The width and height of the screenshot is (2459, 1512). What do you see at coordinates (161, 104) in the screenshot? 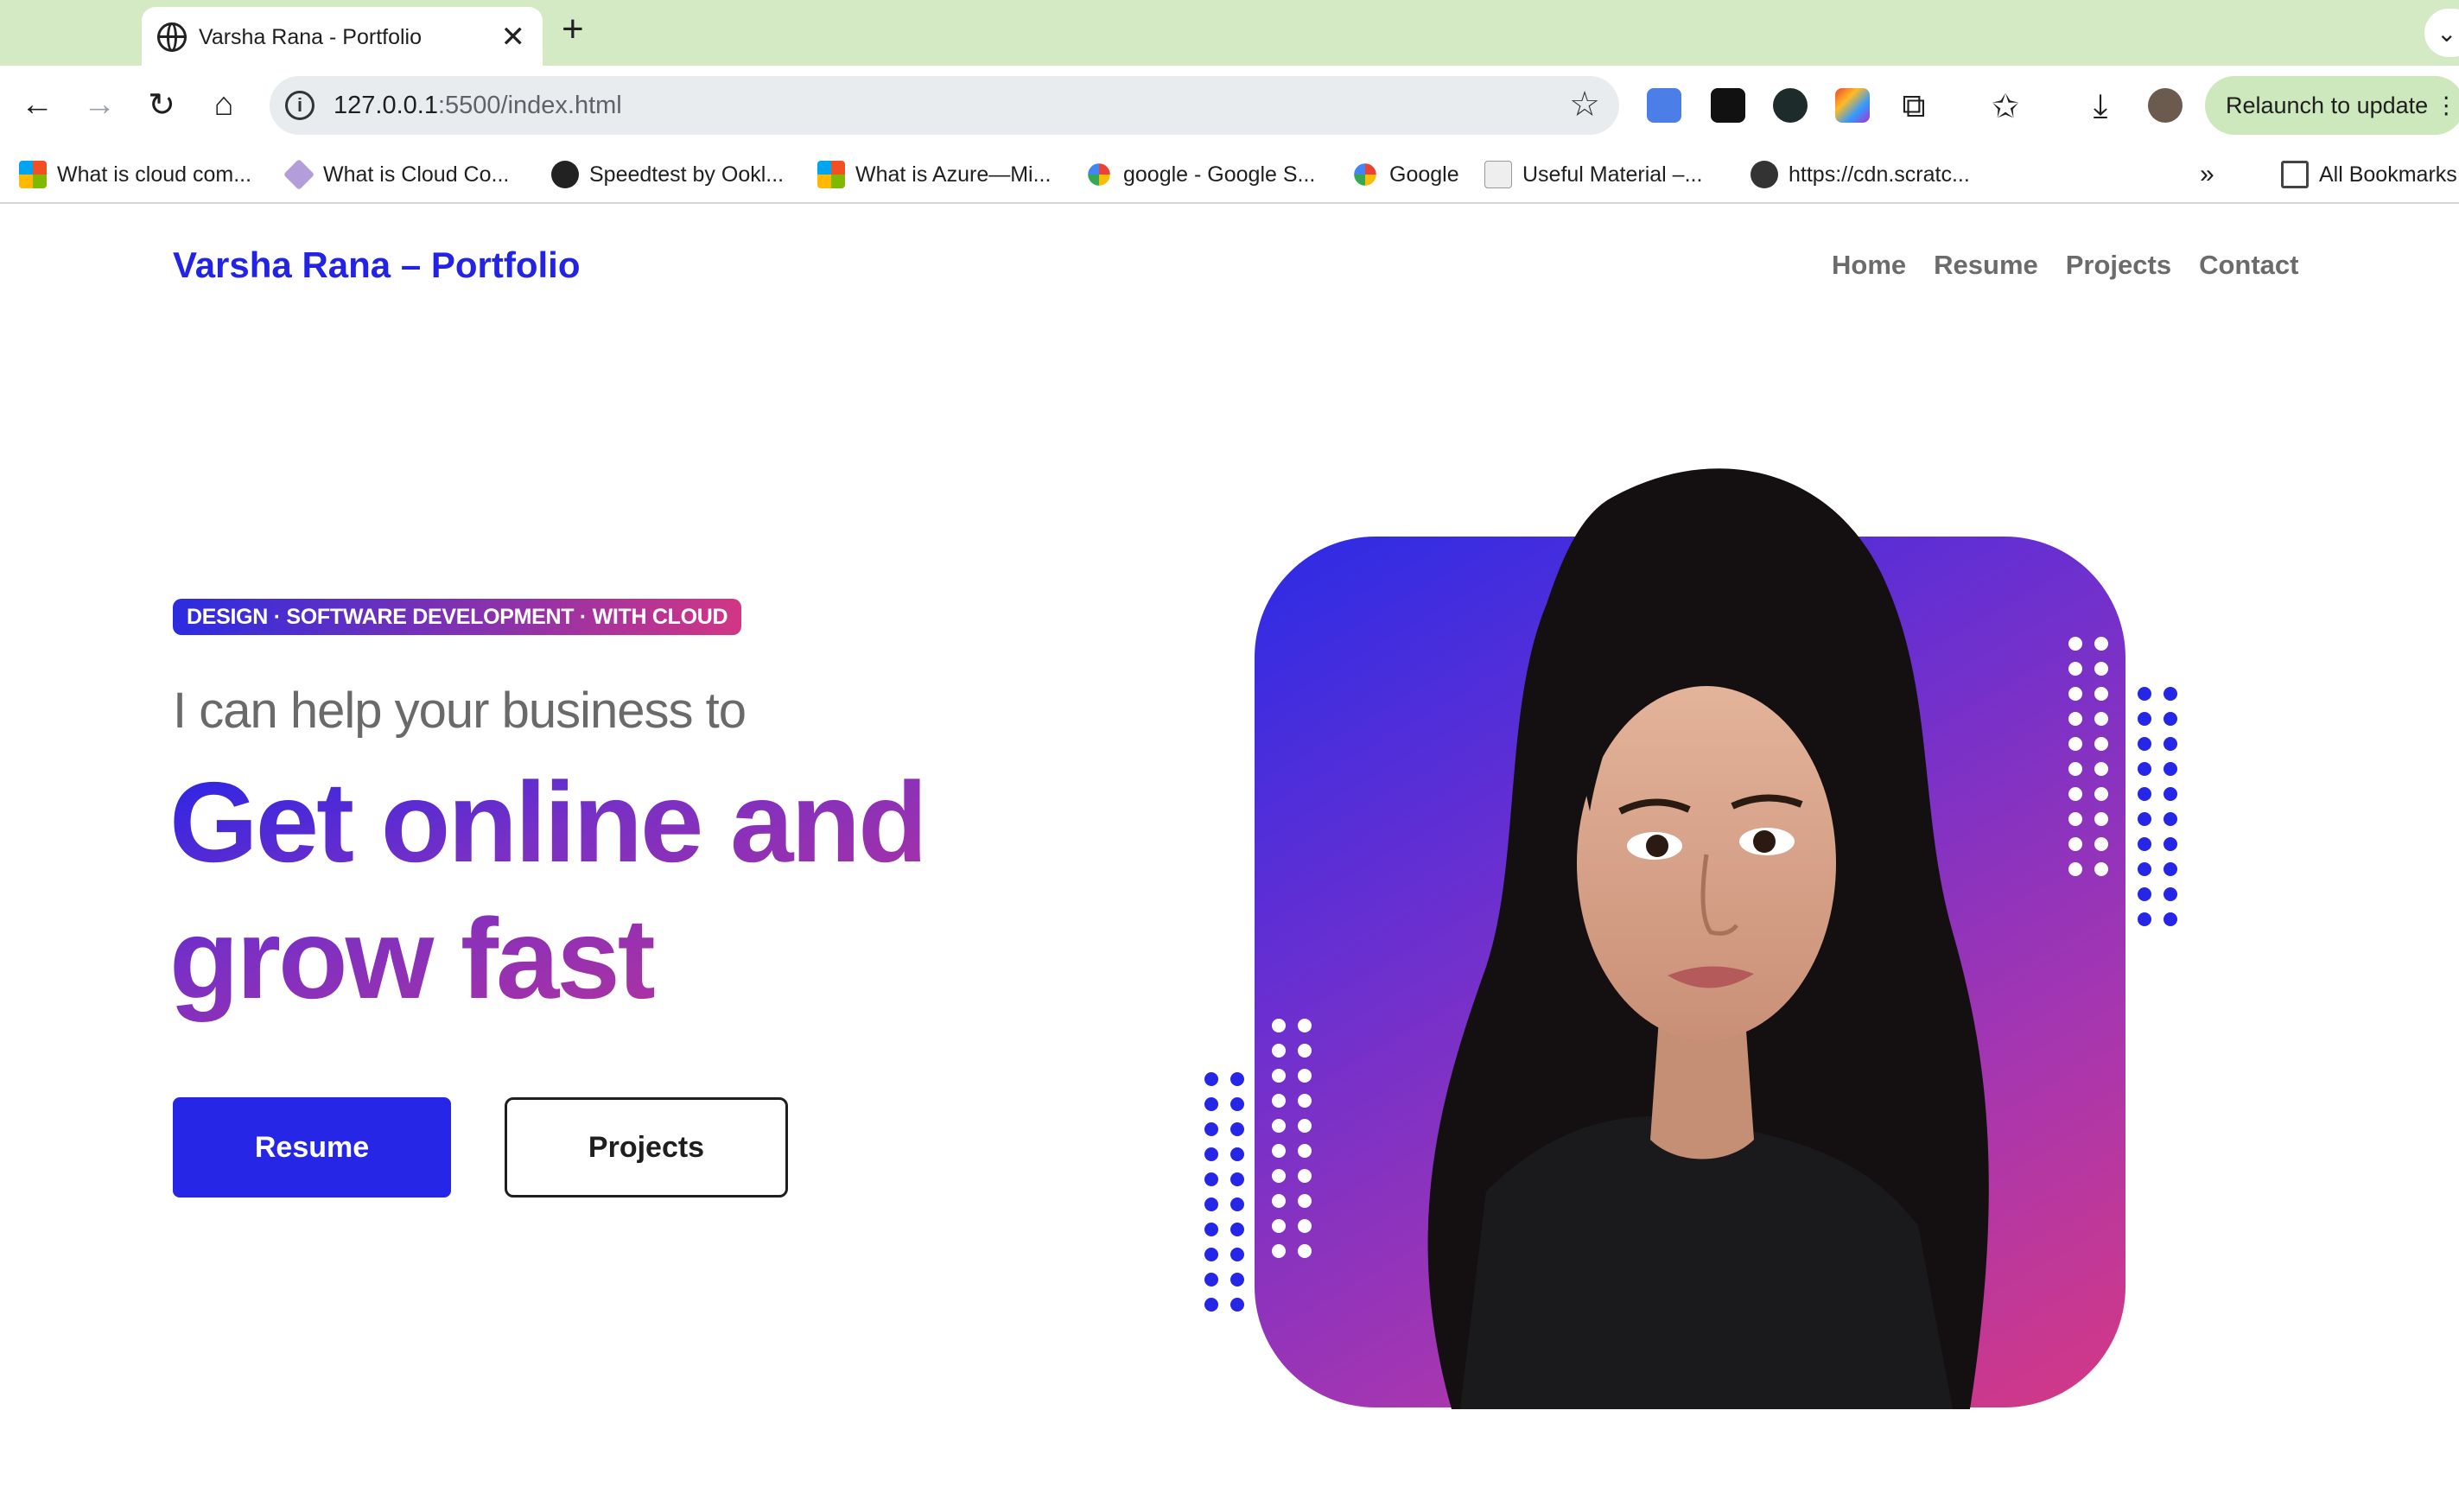
I see `reload-button: ↻` at bounding box center [161, 104].